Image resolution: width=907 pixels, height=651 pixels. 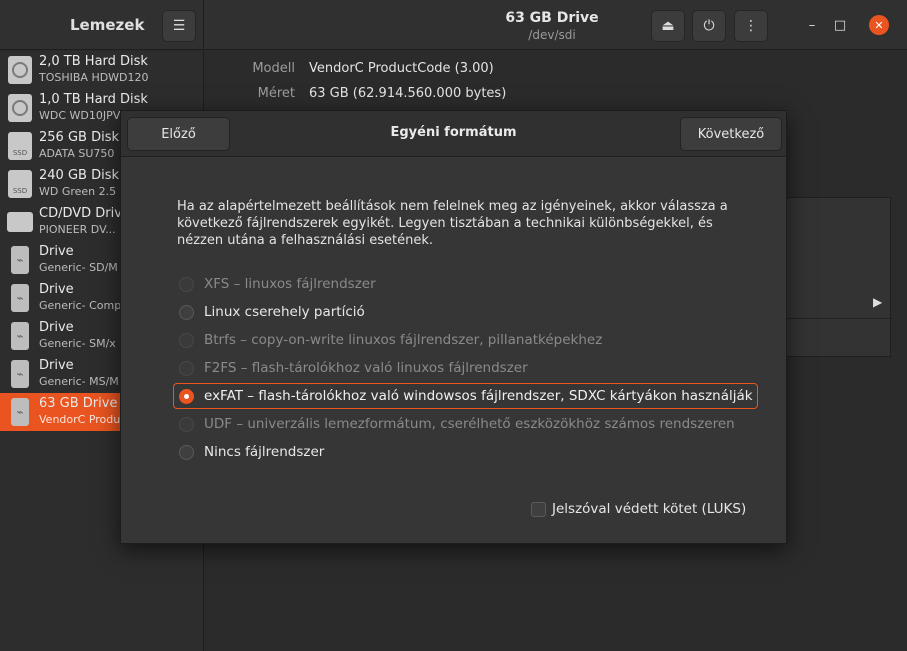 I want to click on minimize-button: –, so click(x=812, y=25).